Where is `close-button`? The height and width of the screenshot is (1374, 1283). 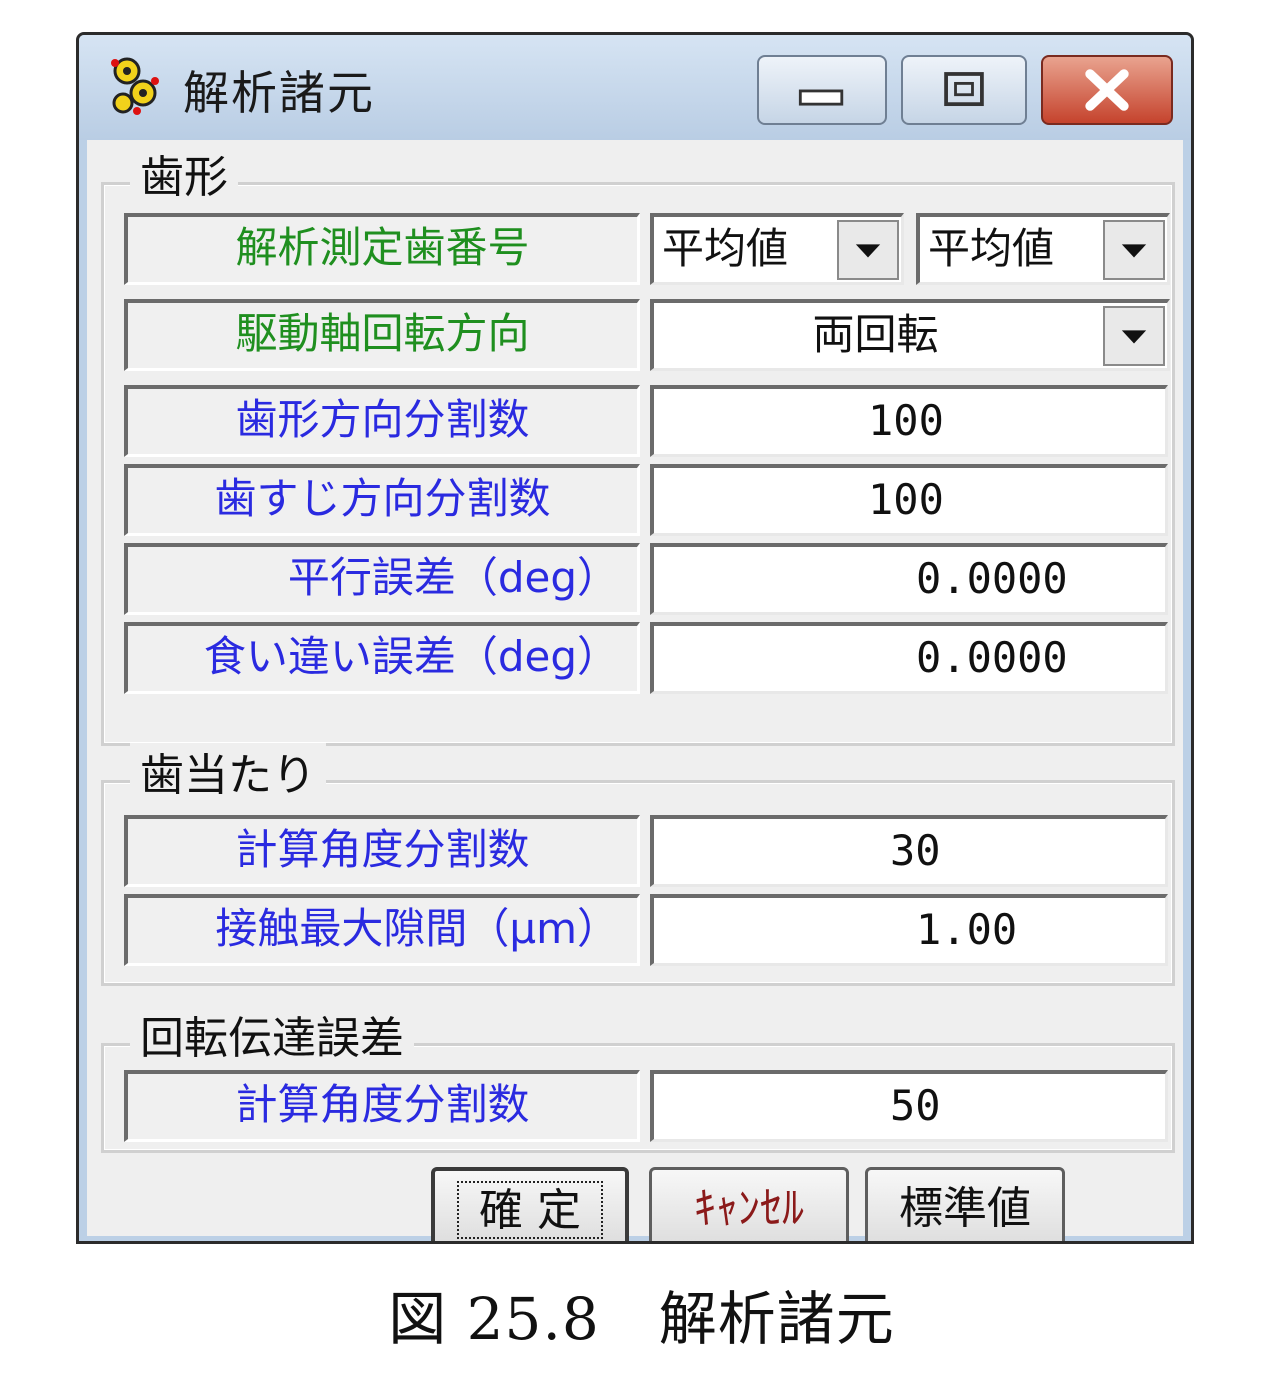
close-button is located at coordinates (1107, 90).